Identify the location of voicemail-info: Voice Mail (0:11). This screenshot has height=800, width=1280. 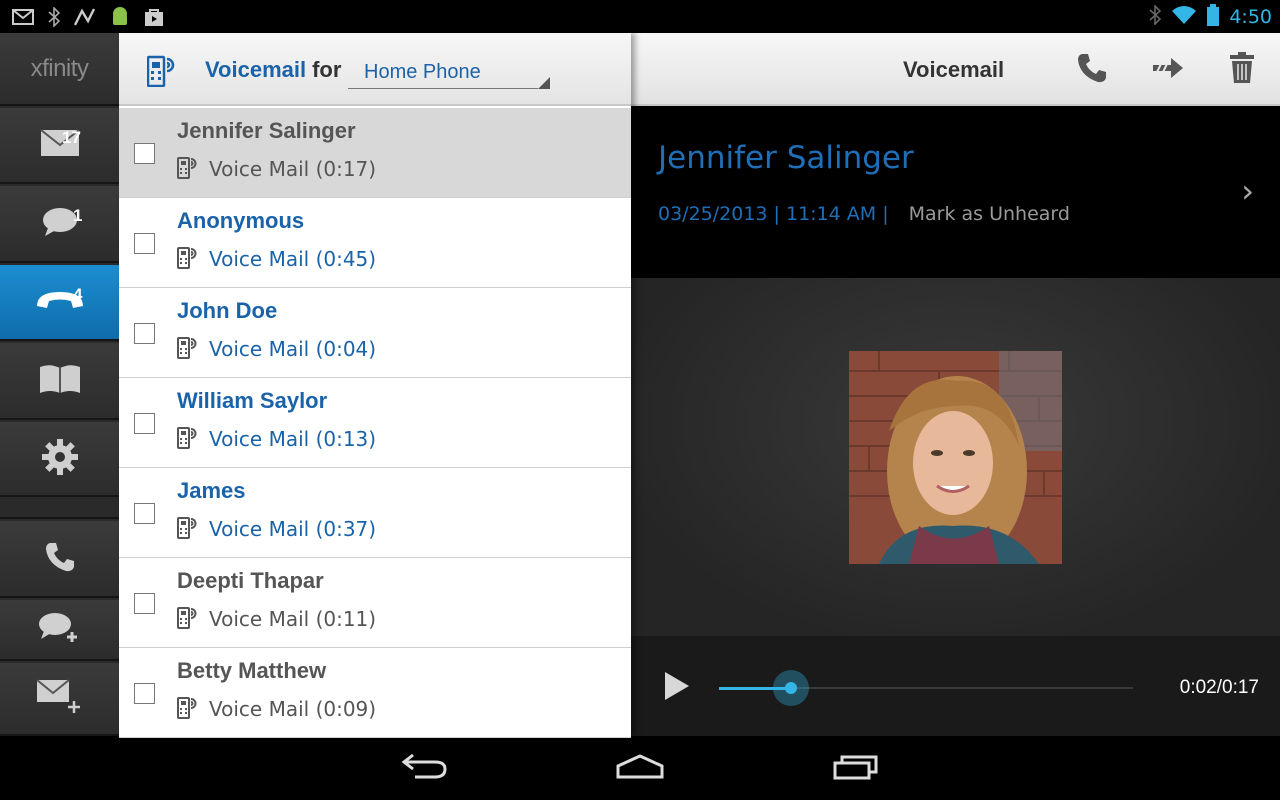
(276, 619).